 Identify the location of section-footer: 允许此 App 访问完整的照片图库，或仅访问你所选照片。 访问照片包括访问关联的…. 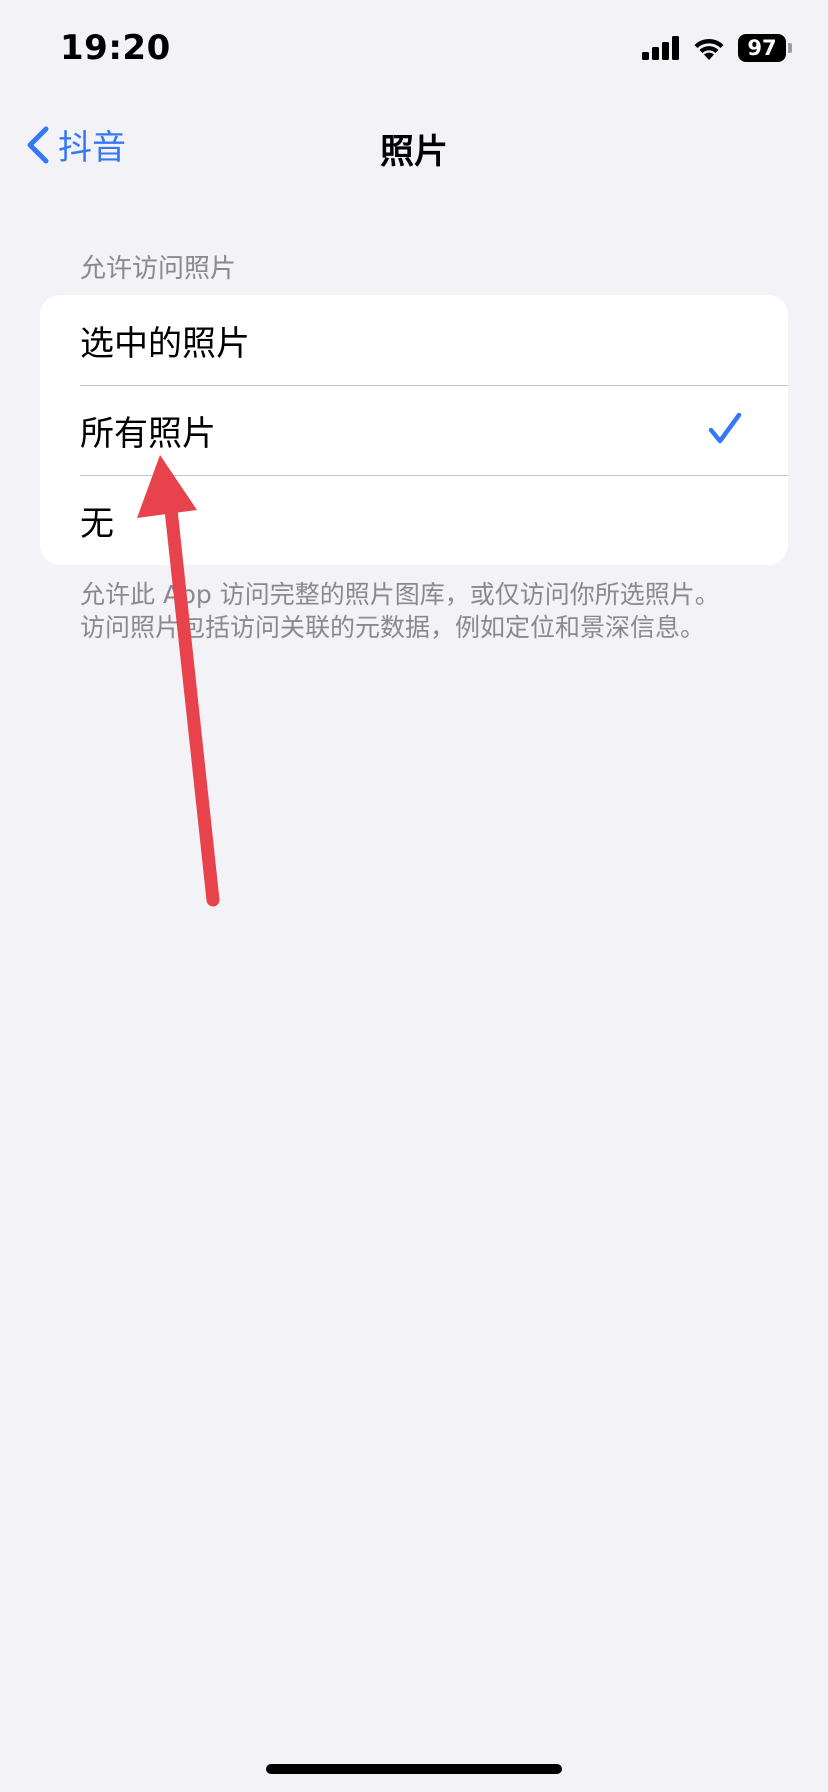
(430, 611).